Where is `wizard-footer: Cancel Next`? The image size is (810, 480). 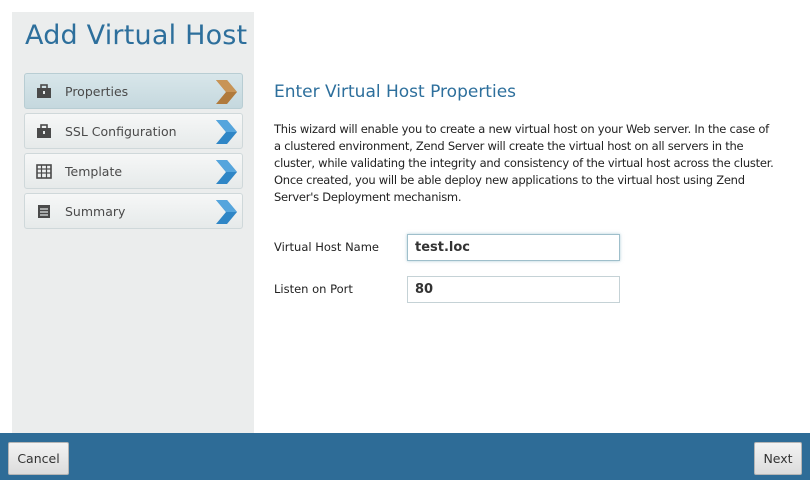 wizard-footer: Cancel Next is located at coordinates (405, 456).